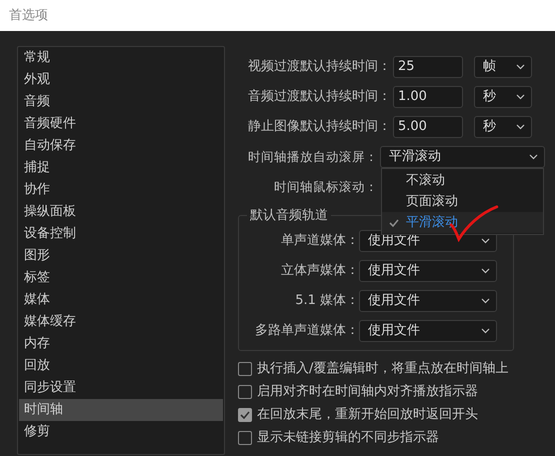 The width and height of the screenshot is (555, 456). What do you see at coordinates (121, 344) in the screenshot?
I see `sidebar-item: 内存` at bounding box center [121, 344].